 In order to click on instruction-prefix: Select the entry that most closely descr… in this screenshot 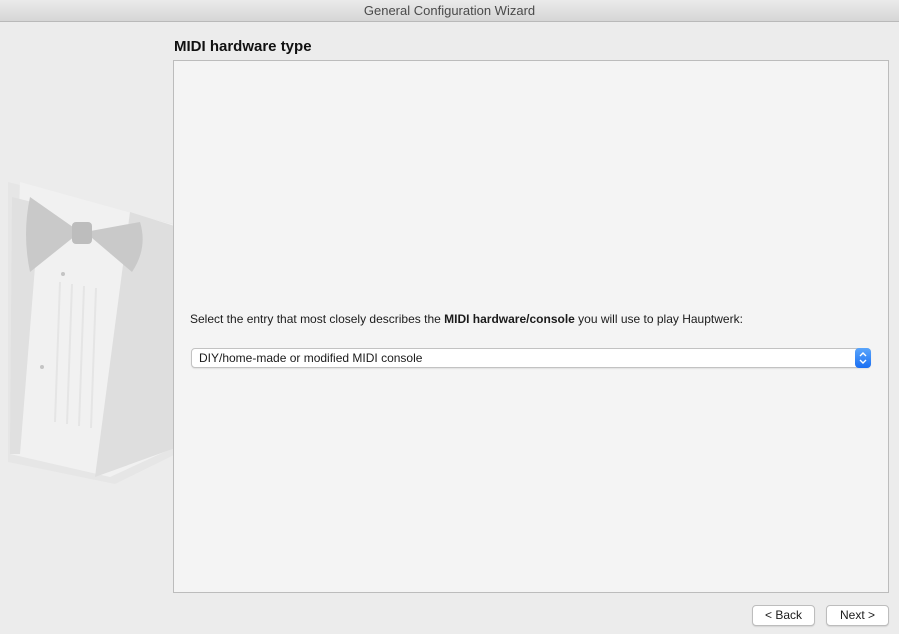, I will do `click(317, 319)`.